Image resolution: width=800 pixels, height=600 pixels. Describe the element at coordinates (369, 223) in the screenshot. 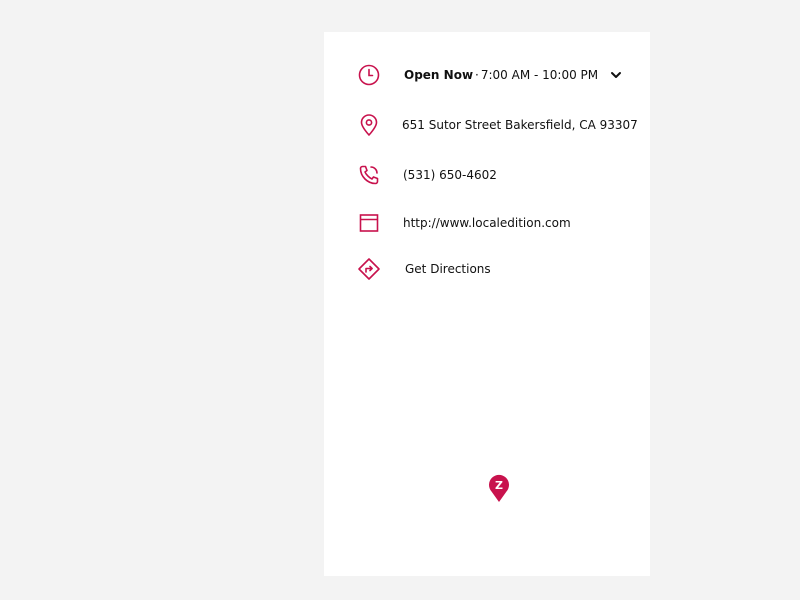

I see `browser-window-icon` at that location.